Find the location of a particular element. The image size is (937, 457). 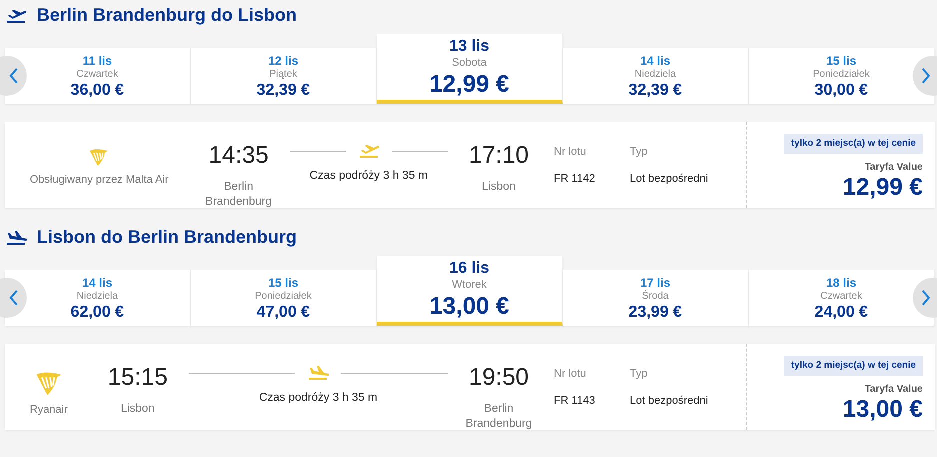

arrival-time: 17:10 is located at coordinates (499, 156).